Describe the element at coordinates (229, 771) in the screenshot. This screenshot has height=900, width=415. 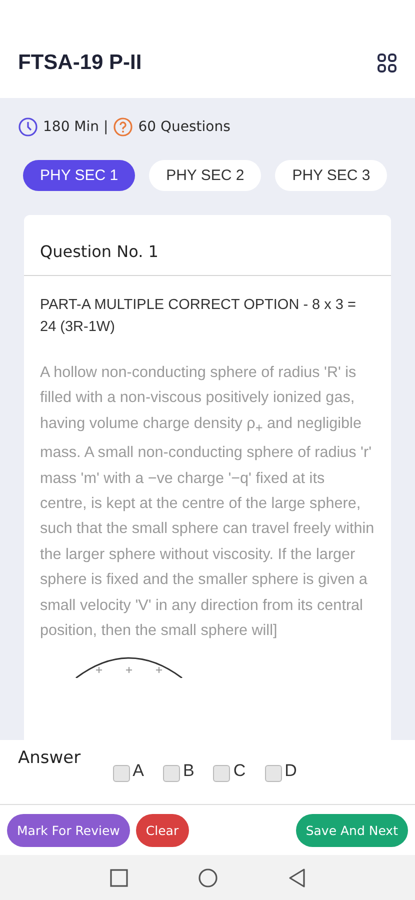
I see `option-checkbox: C` at that location.